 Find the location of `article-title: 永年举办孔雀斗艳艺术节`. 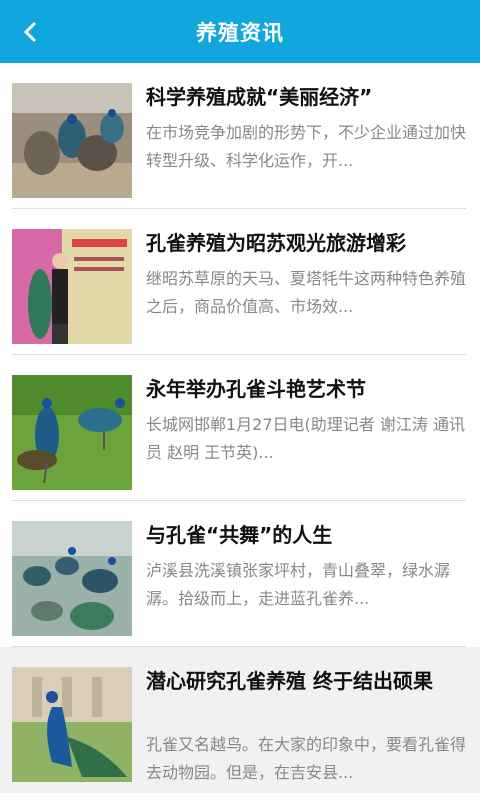

article-title: 永年举办孔雀斗艳艺术节 is located at coordinates (256, 389).